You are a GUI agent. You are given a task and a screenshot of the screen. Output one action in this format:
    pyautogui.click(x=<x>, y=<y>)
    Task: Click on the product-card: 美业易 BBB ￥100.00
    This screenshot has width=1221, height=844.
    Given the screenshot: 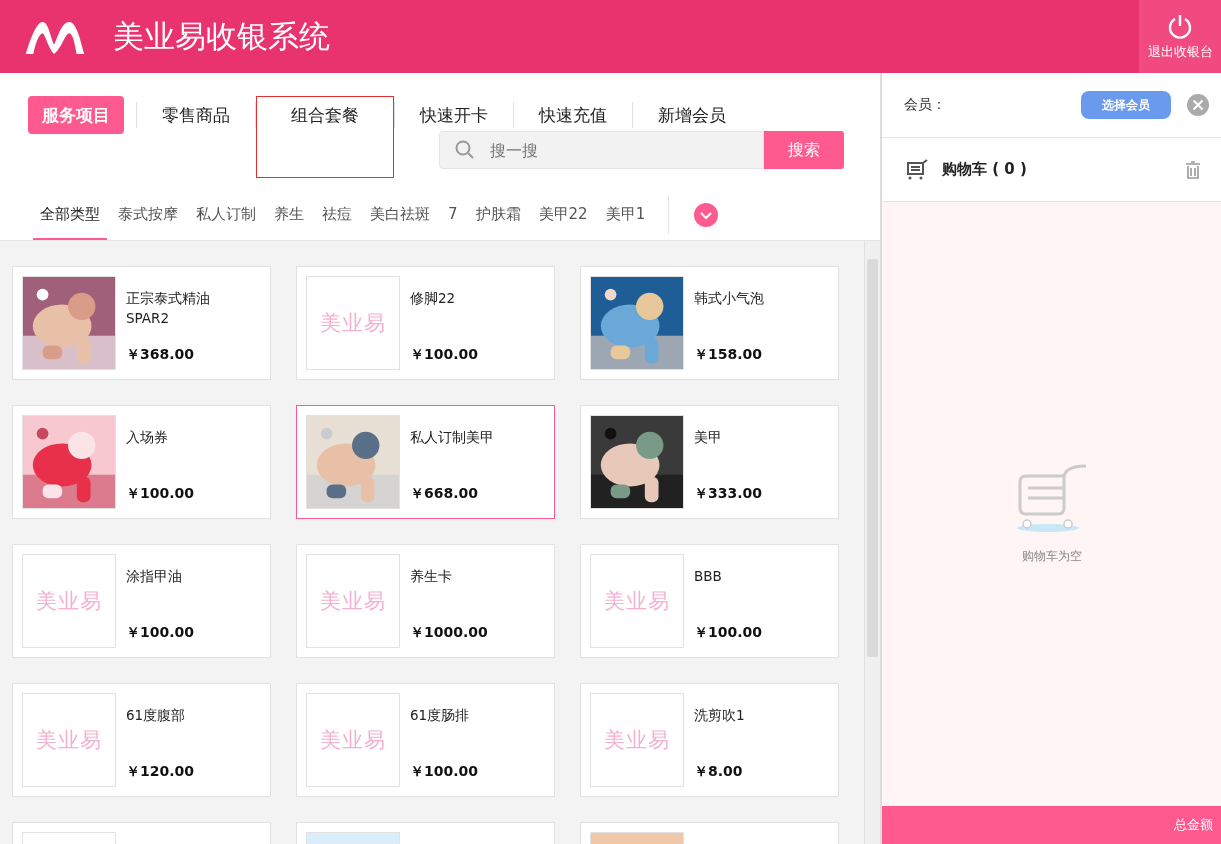 What is the action you would take?
    pyautogui.click(x=709, y=601)
    